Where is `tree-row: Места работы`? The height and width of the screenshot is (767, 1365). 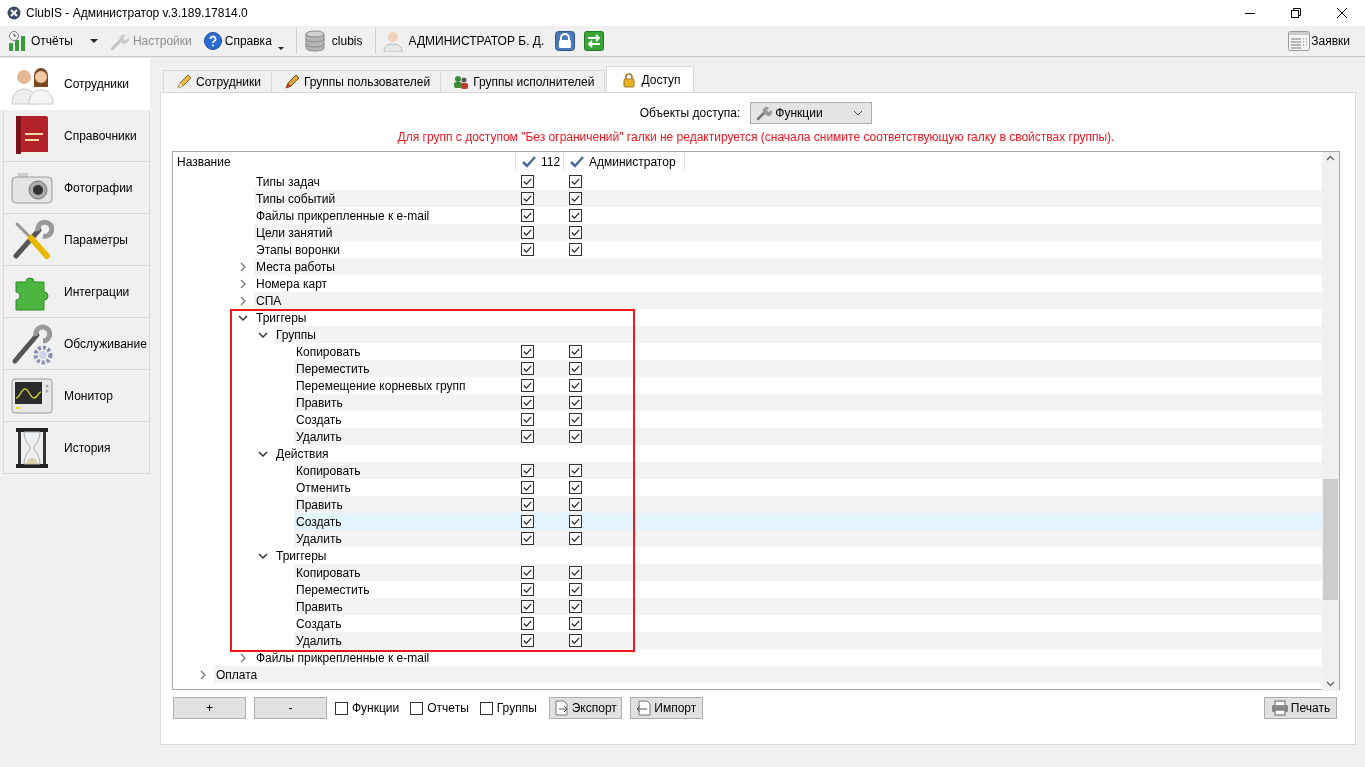
tree-row: Места работы is located at coordinates (788, 266).